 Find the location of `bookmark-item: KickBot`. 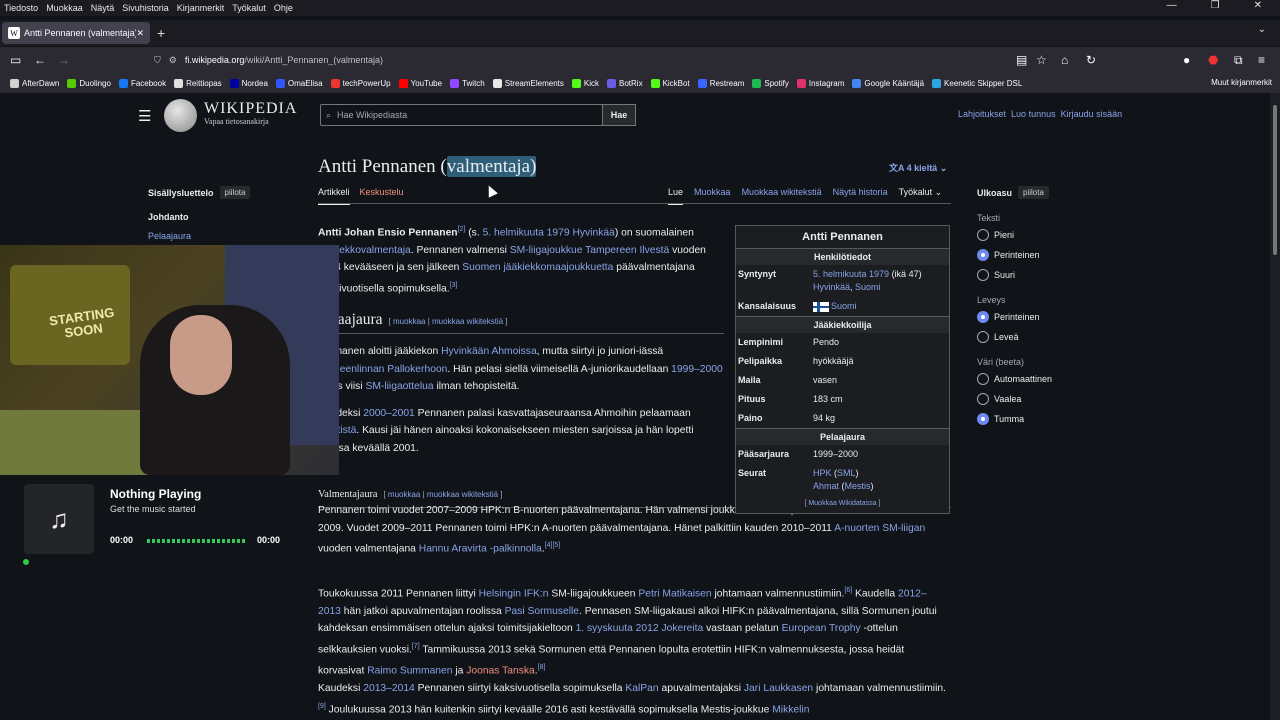

bookmark-item: KickBot is located at coordinates (670, 83).